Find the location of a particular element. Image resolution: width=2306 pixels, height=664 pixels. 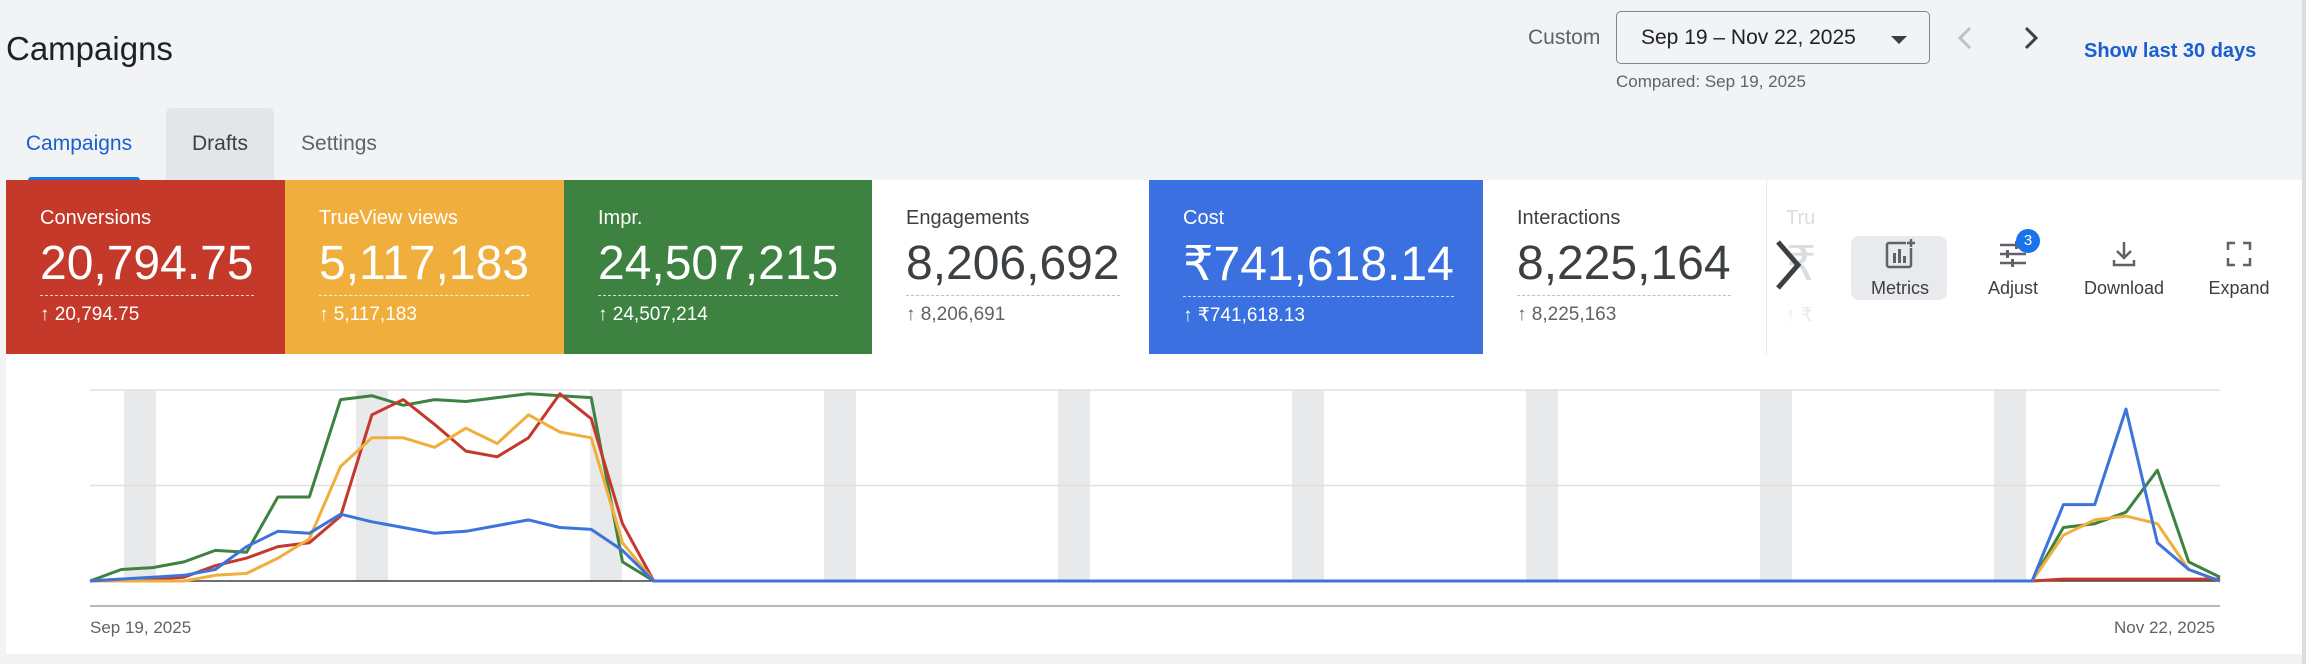

scorecard-value: 24,507,215 is located at coordinates (718, 266).